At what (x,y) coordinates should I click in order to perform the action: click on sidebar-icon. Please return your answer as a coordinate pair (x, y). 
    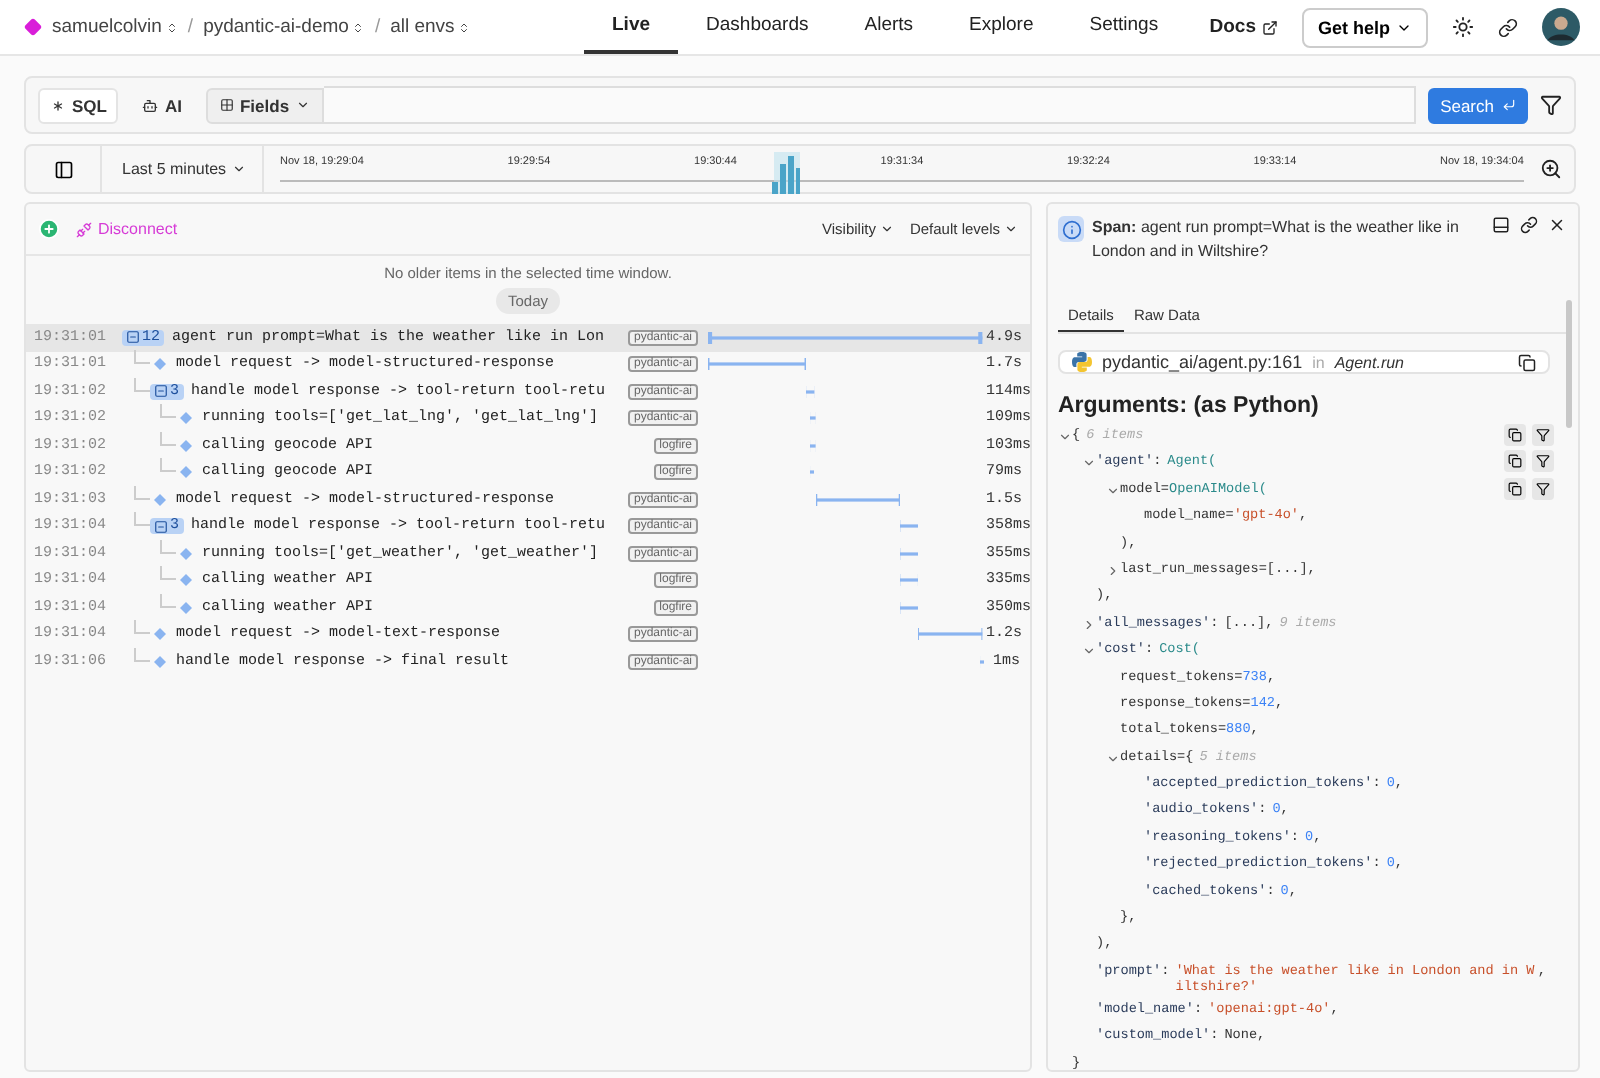
    Looking at the image, I should click on (63, 169).